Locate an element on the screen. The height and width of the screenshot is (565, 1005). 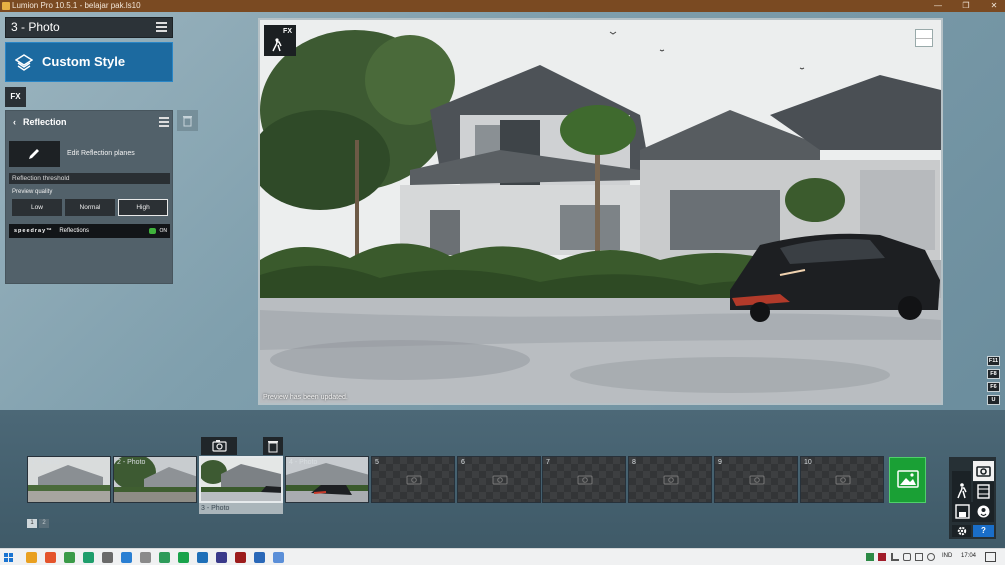
fx-button: FX is located at coordinates (15, 97).